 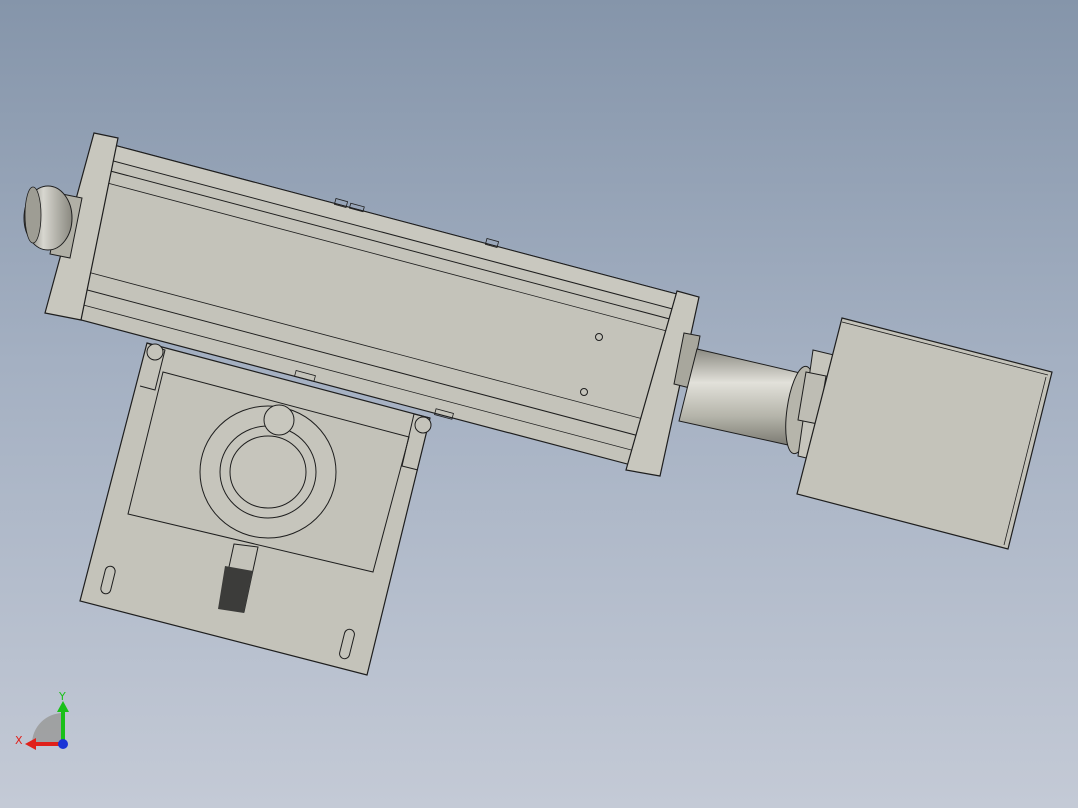 I want to click on drive-shaft, so click(x=746, y=393).